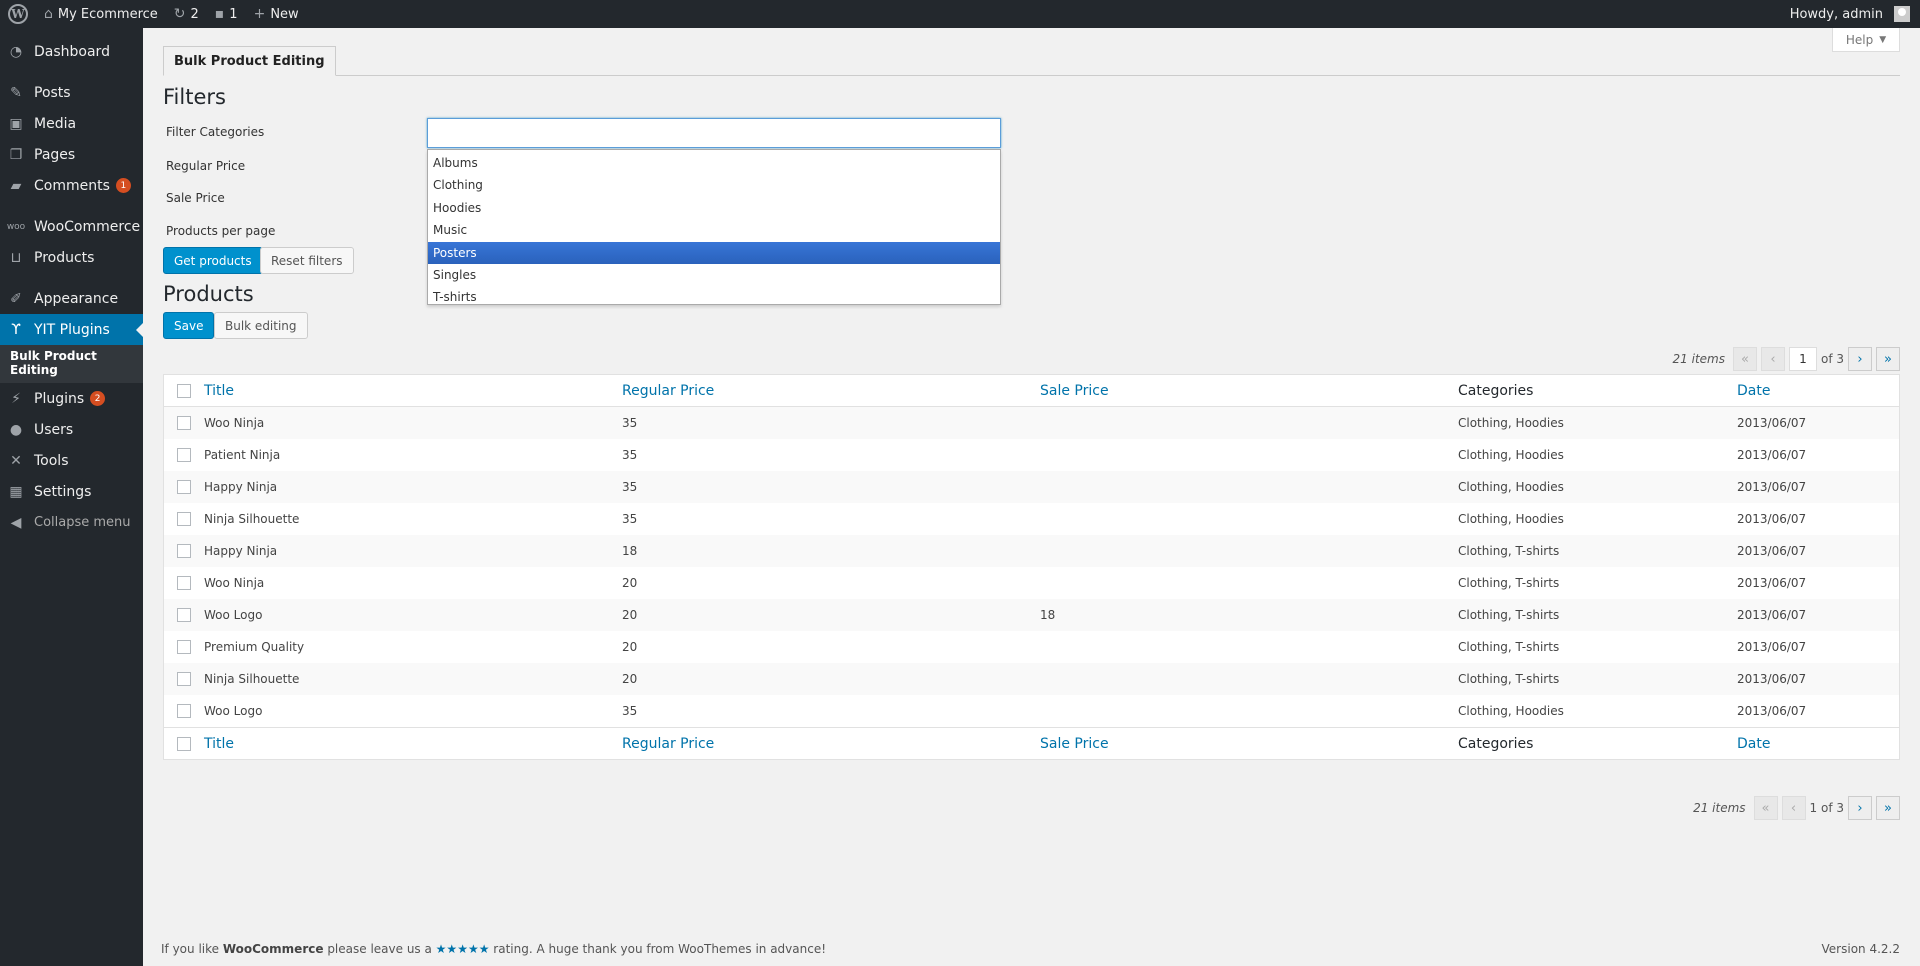  Describe the element at coordinates (208, 294) in the screenshot. I see `products-heading: Products` at that location.